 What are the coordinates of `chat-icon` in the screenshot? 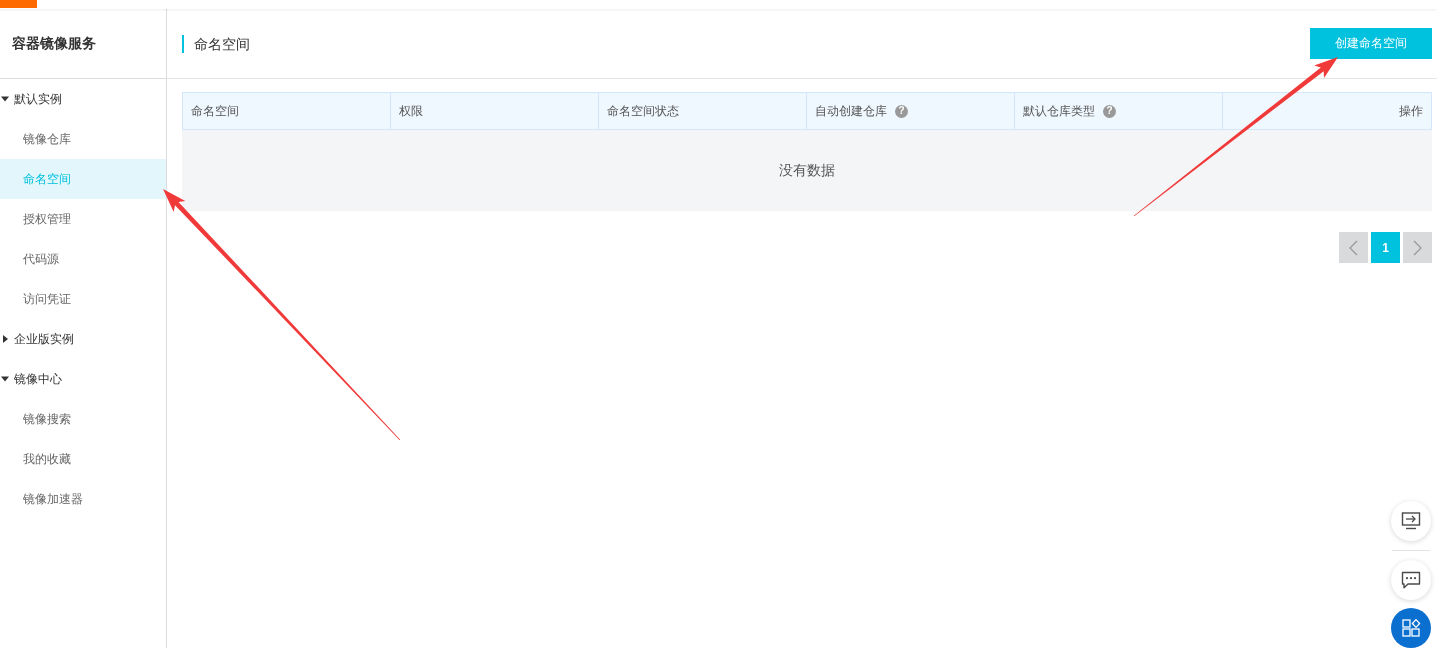 It's located at (1411, 580).